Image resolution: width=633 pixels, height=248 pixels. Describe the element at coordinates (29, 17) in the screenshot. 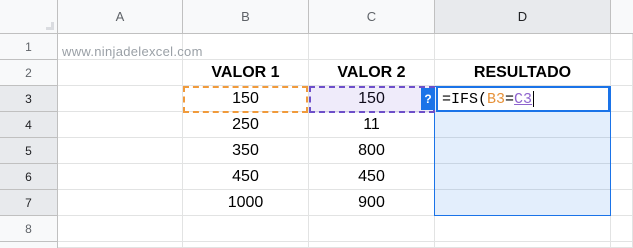

I see `select-all-corner` at that location.